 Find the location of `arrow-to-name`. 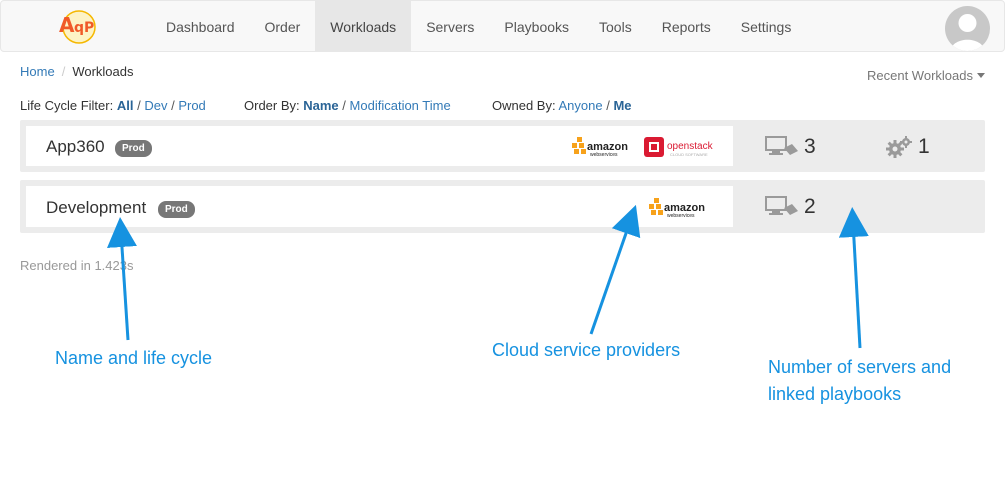

arrow-to-name is located at coordinates (122, 279).